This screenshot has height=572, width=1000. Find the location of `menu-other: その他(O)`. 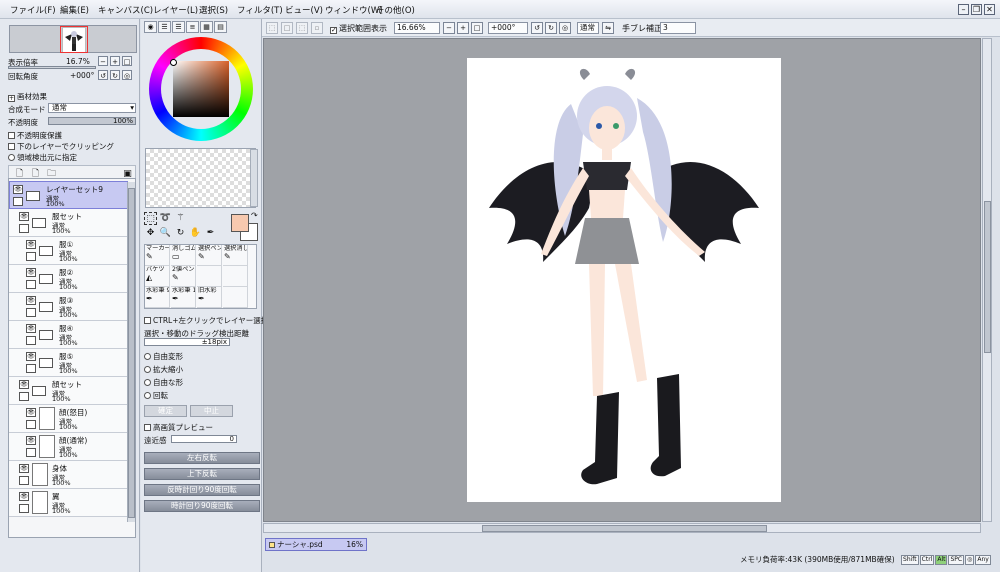

menu-other: その他(O) is located at coordinates (395, 10).